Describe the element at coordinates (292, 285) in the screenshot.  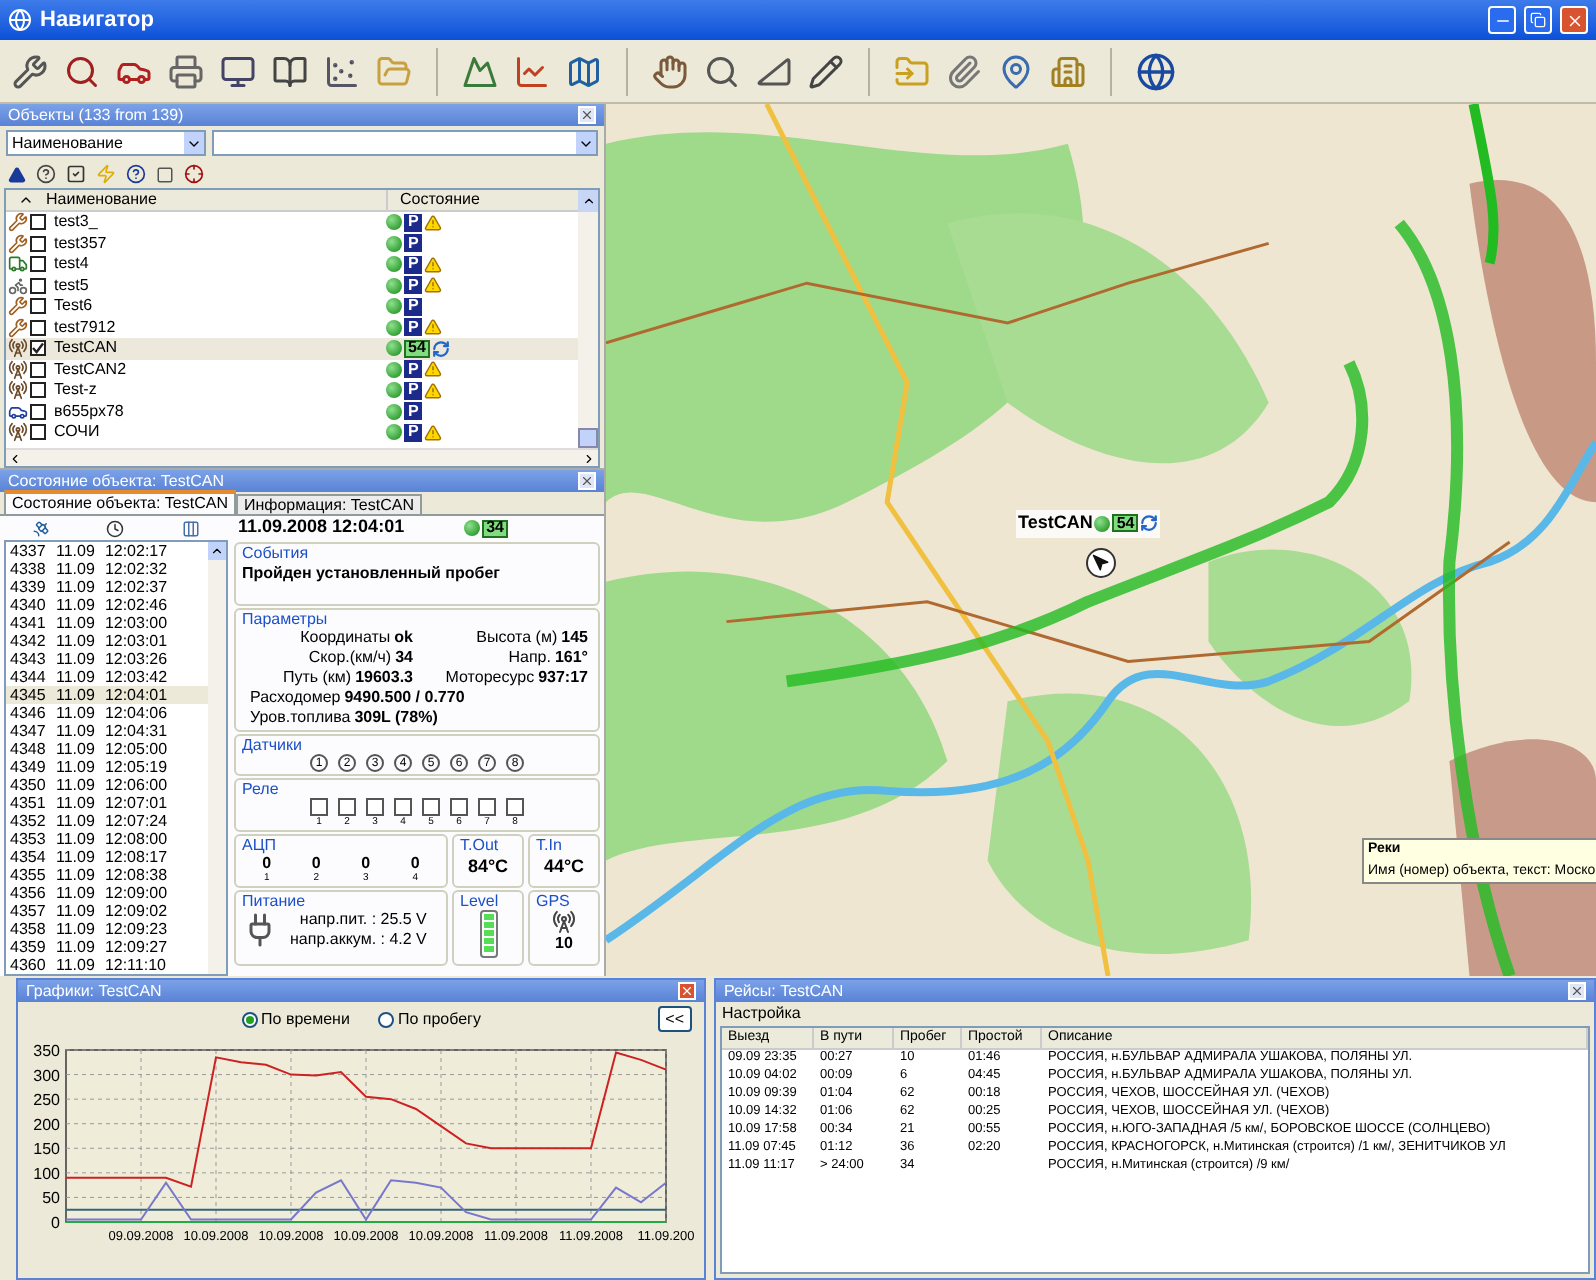
I see `object-row: test5 P` at that location.